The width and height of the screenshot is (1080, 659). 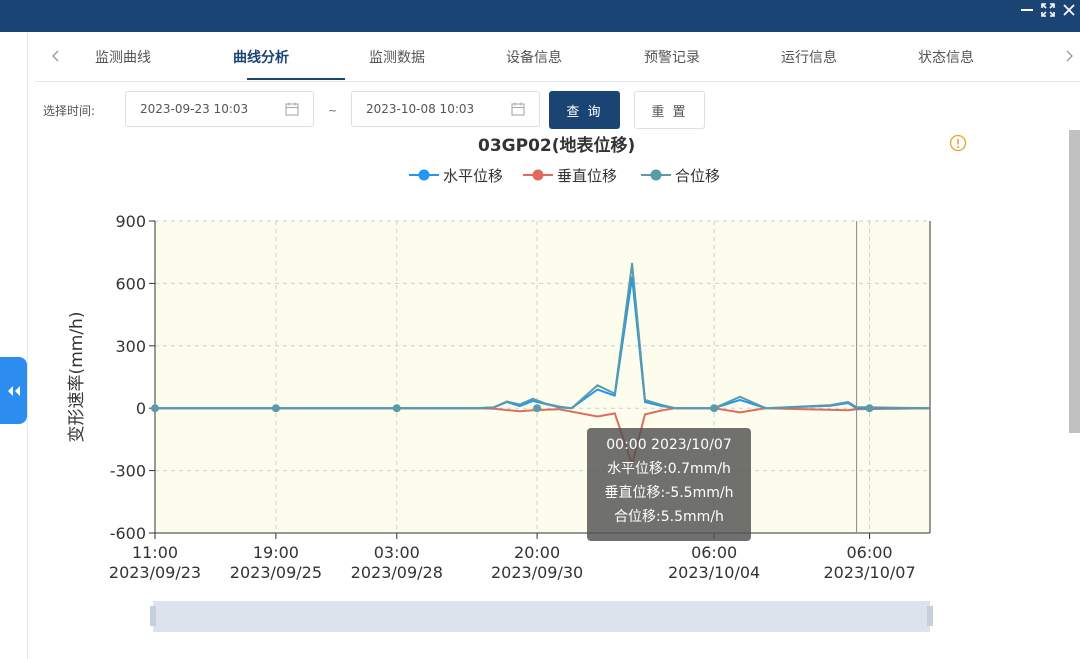 What do you see at coordinates (714, 572) in the screenshot?
I see `x-tick-label-date: 2023/10/04` at bounding box center [714, 572].